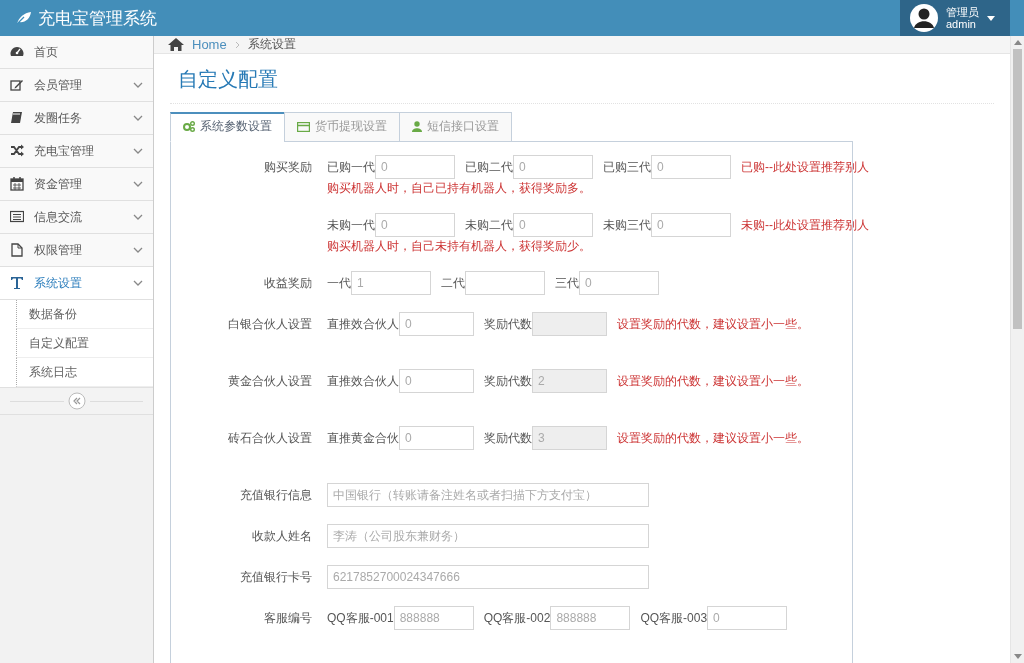 The image size is (1024, 663). What do you see at coordinates (488, 536) in the screenshot?
I see `input-field: 李涛（公司股东兼财务）` at bounding box center [488, 536].